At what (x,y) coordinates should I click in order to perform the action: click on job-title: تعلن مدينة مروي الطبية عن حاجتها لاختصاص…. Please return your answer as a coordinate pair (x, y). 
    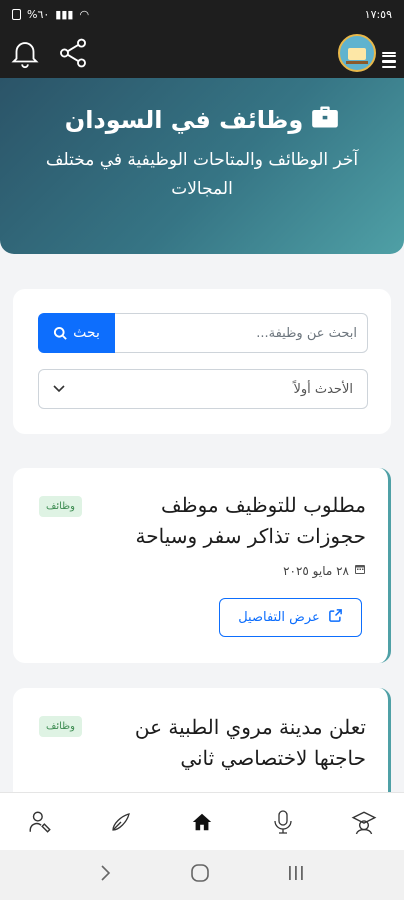
    Looking at the image, I should click on (231, 743).